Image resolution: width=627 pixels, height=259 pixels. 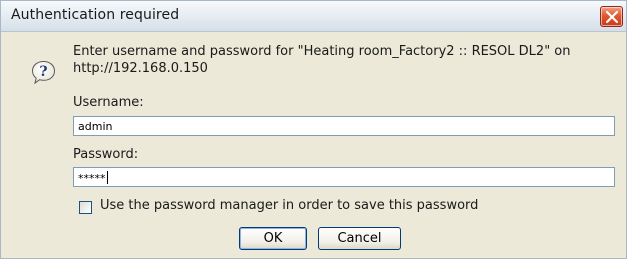 I want to click on close-icon, so click(x=612, y=17).